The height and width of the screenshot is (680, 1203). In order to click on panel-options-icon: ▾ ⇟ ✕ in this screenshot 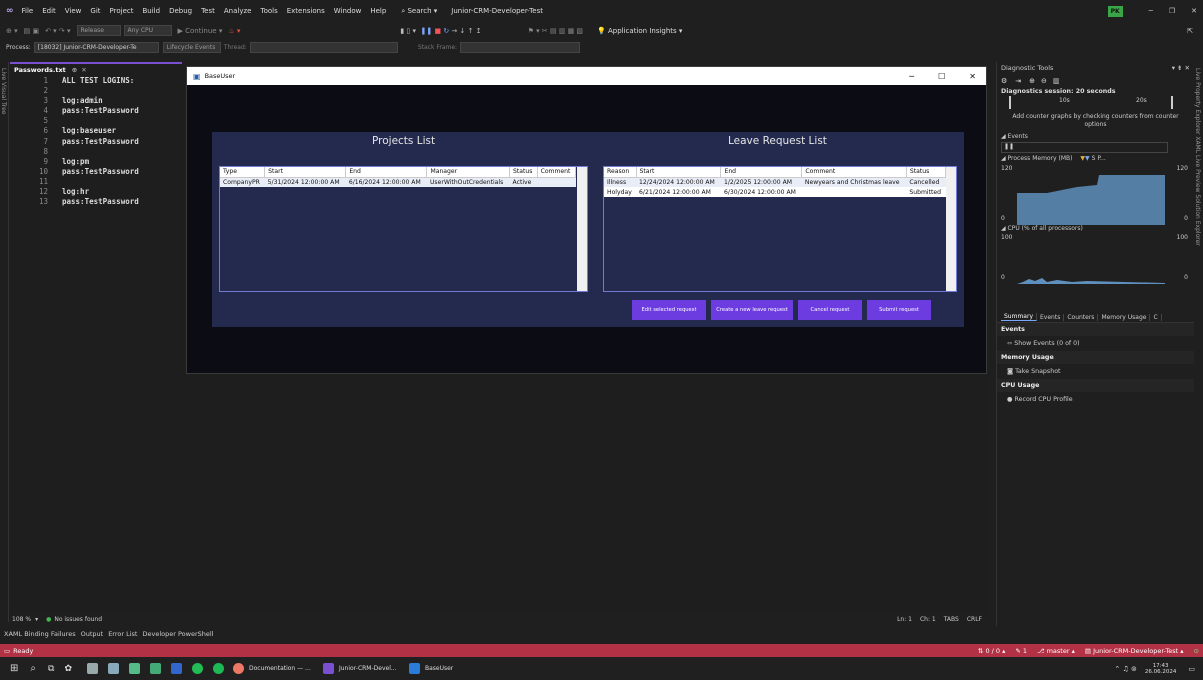, I will do `click(1181, 68)`.